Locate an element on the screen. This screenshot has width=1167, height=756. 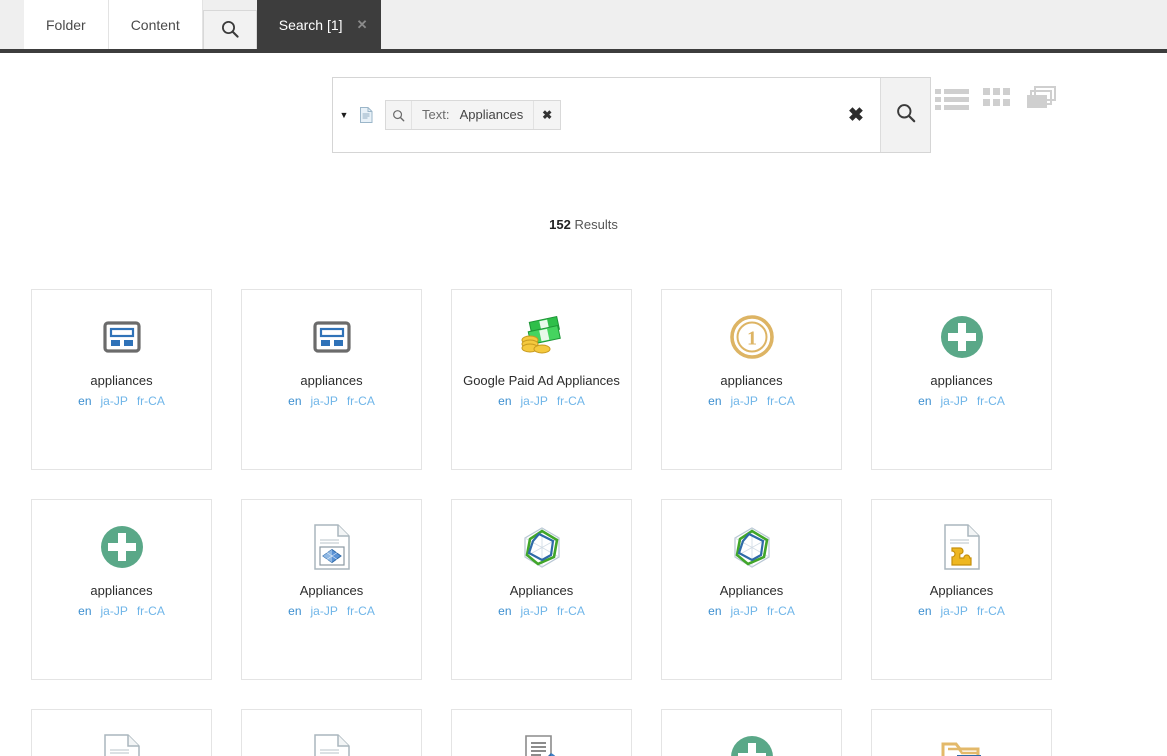
result-card: Google Paid Ad Appliances en ja-JP fr-CA is located at coordinates (541, 379).